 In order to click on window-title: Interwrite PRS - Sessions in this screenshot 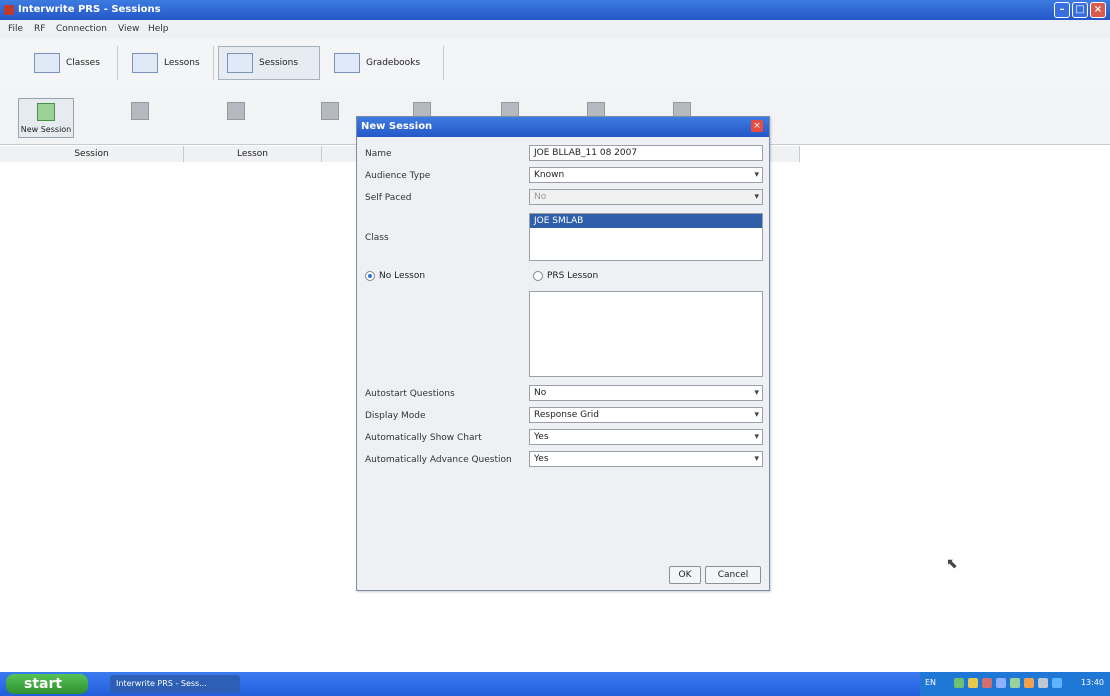, I will do `click(89, 9)`.